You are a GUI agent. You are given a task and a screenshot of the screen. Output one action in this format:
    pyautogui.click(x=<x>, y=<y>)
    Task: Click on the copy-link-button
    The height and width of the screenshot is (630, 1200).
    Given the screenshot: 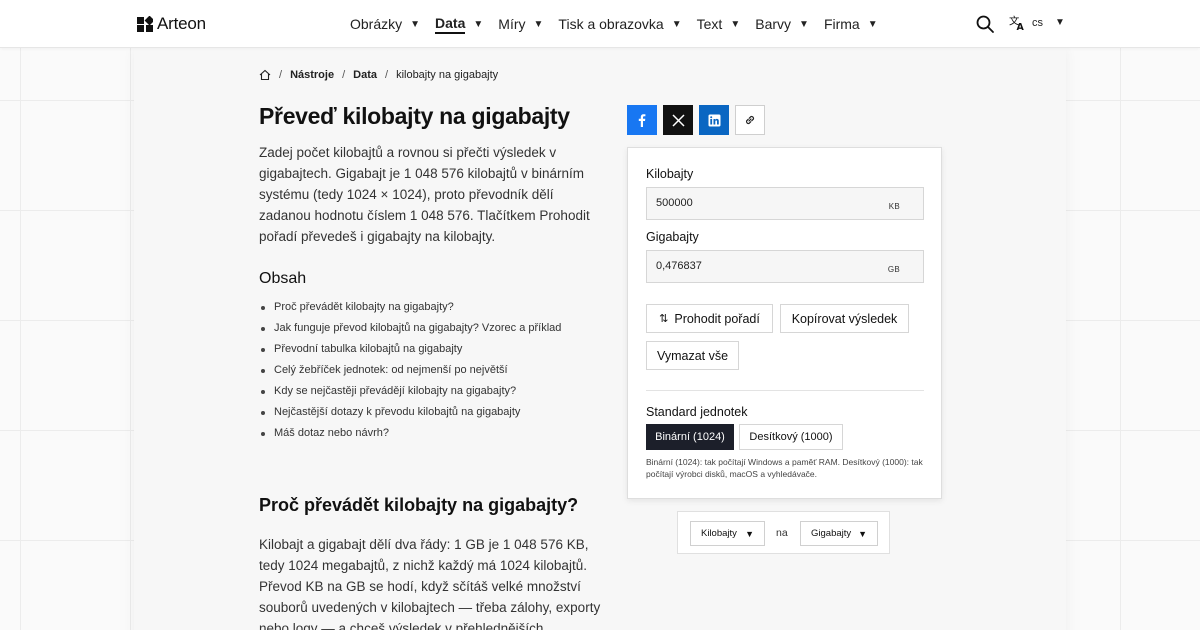 What is the action you would take?
    pyautogui.click(x=750, y=120)
    